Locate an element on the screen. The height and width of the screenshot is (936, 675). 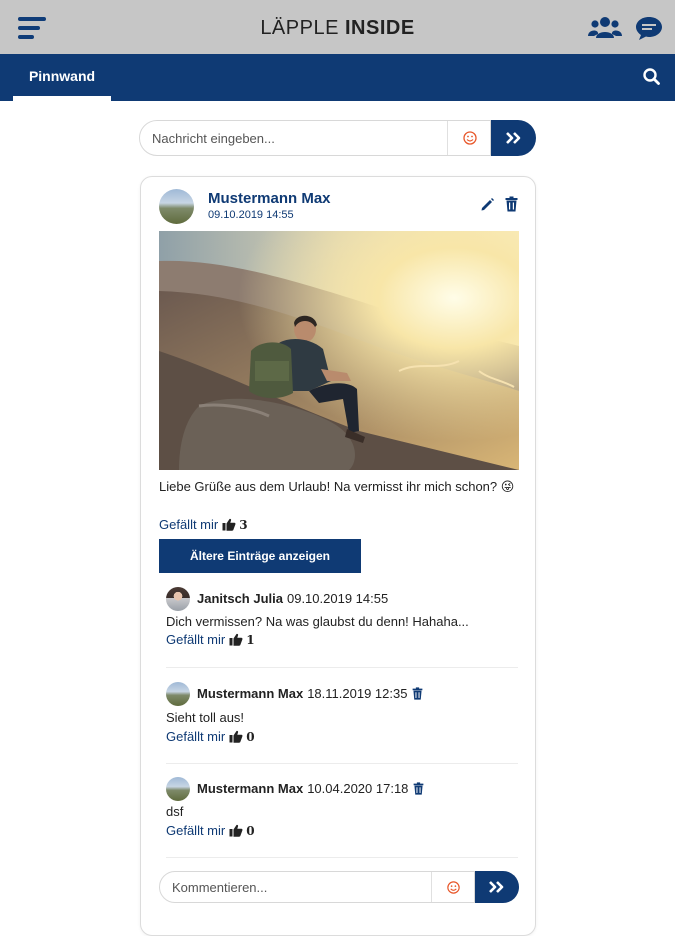
users-group-icon is located at coordinates (605, 28).